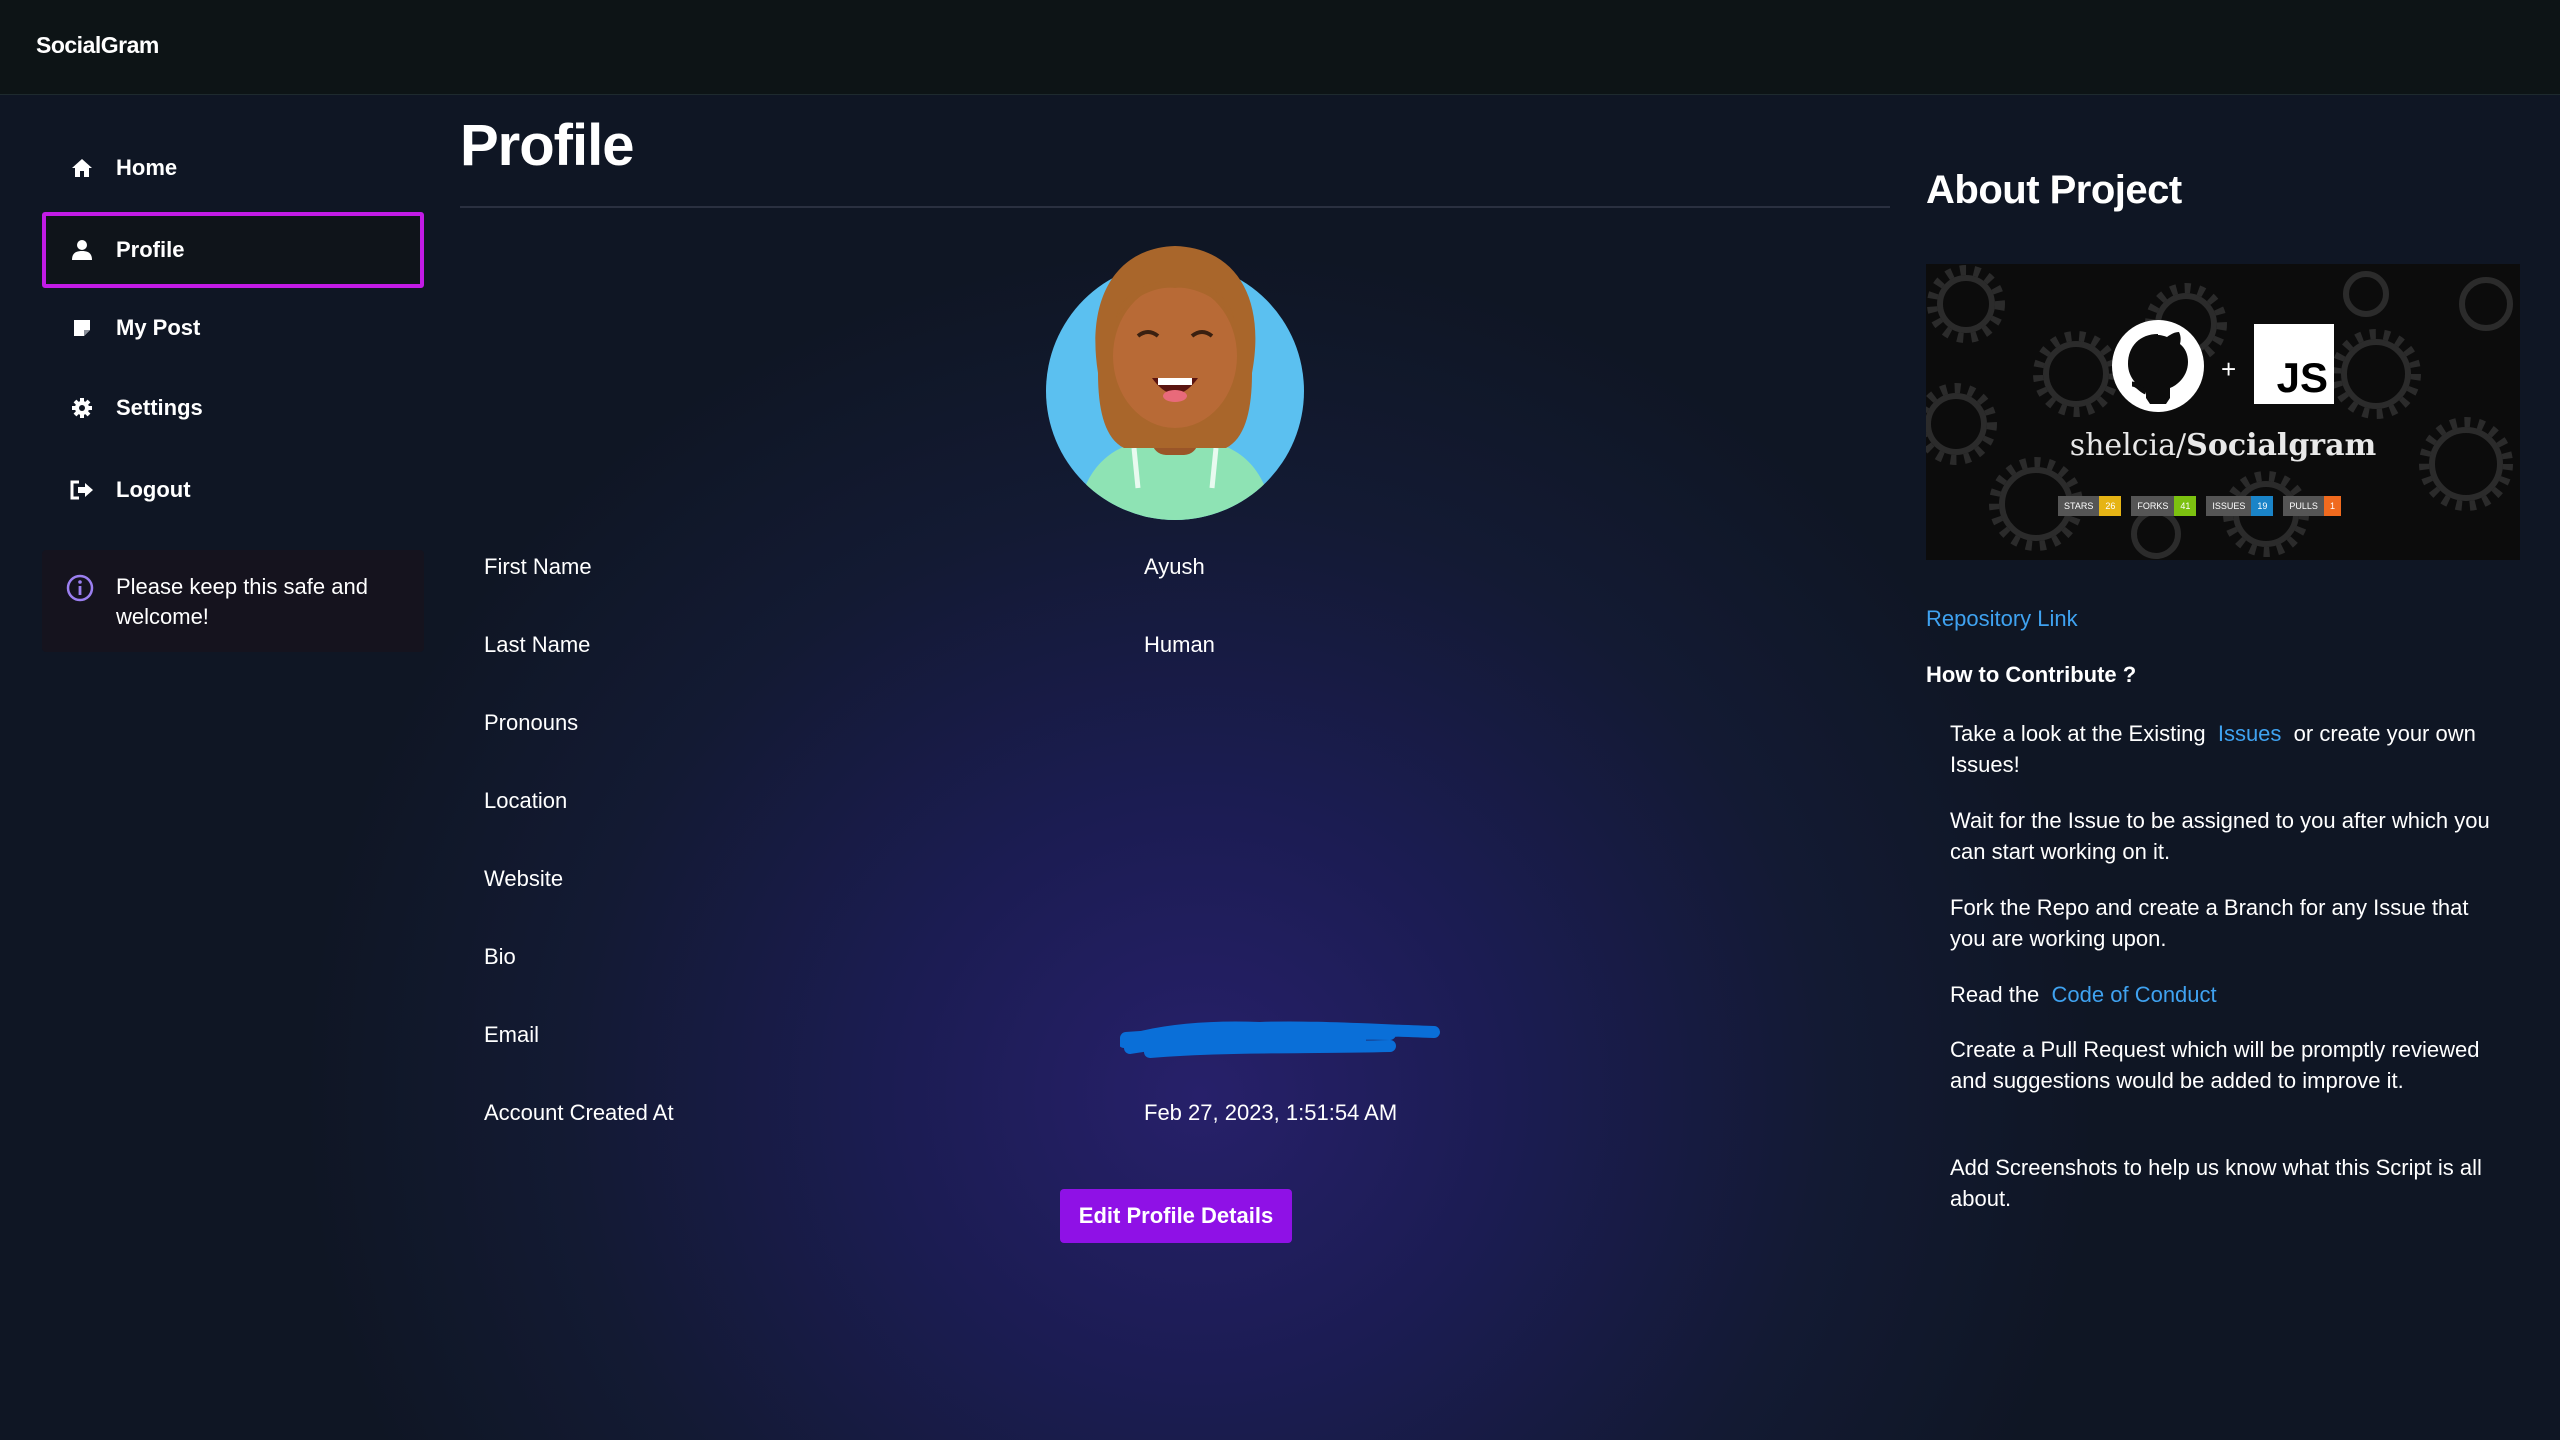  What do you see at coordinates (82, 250) in the screenshot?
I see `user-icon` at bounding box center [82, 250].